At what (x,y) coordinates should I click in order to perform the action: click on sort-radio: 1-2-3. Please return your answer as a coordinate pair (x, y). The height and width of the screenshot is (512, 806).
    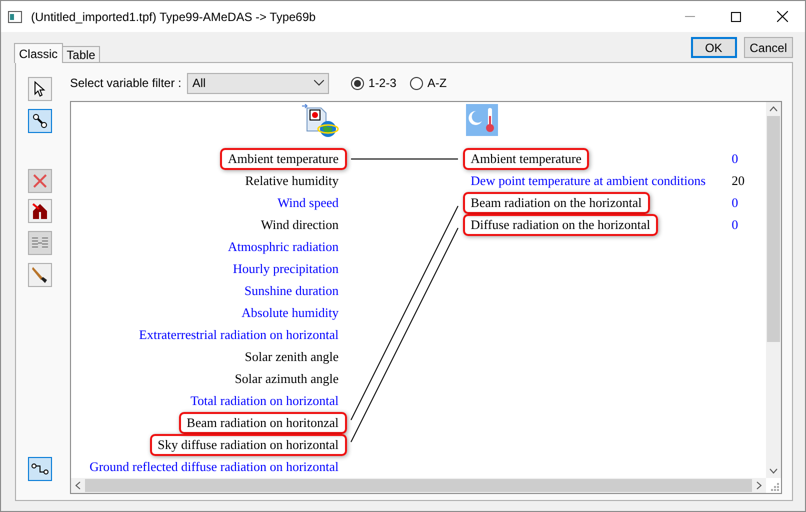
    Looking at the image, I should click on (373, 83).